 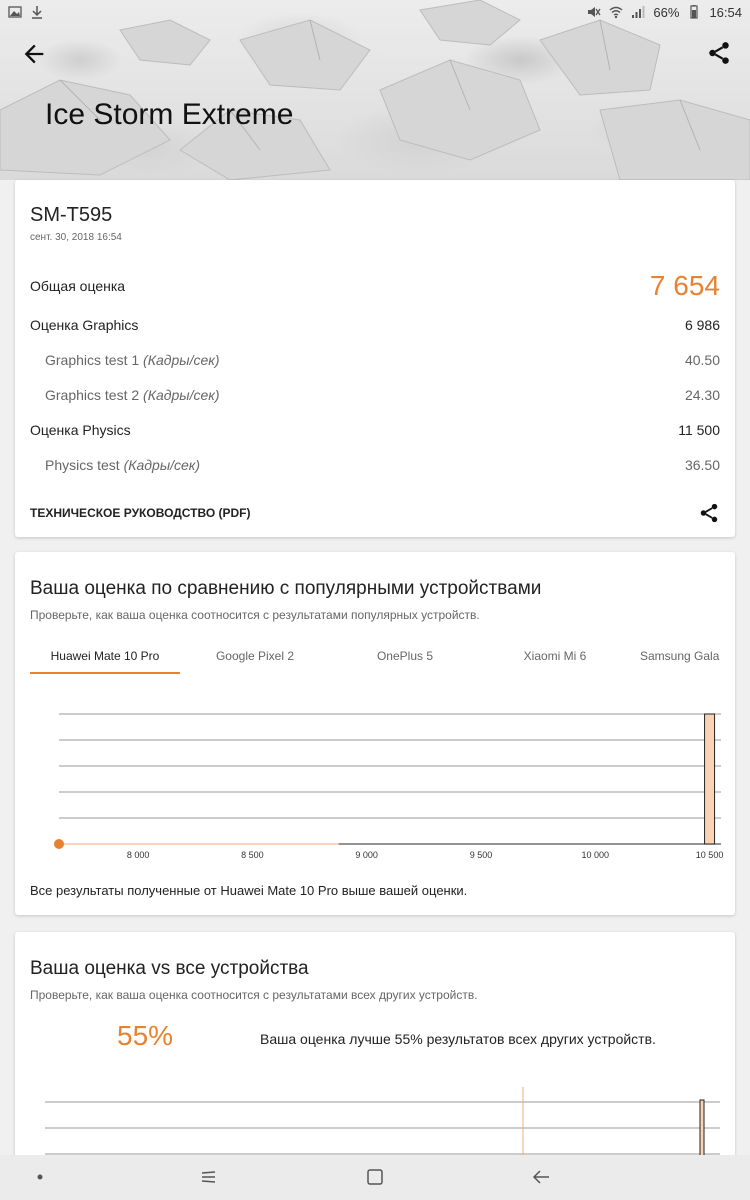 I want to click on mute-icon, so click(x=594, y=12).